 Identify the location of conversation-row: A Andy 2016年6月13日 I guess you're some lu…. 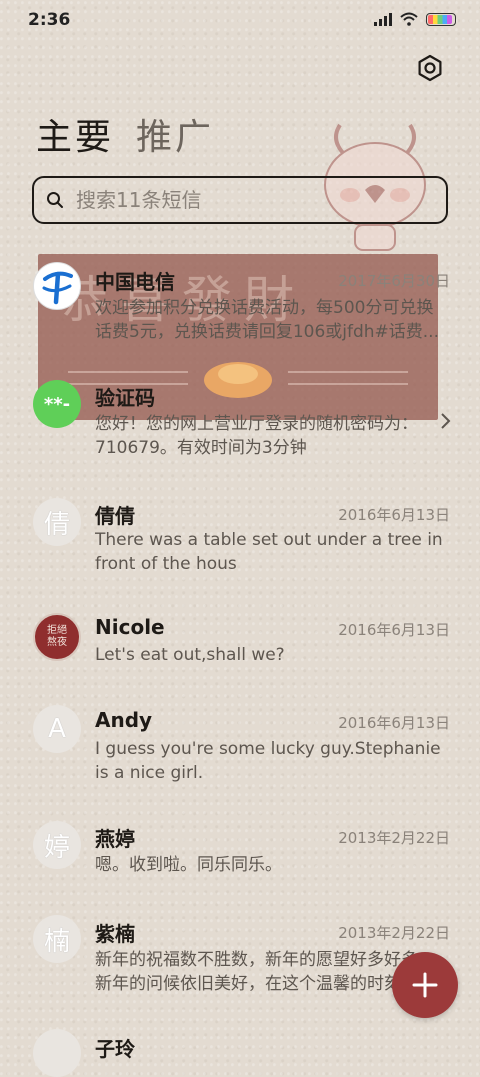
(240, 755).